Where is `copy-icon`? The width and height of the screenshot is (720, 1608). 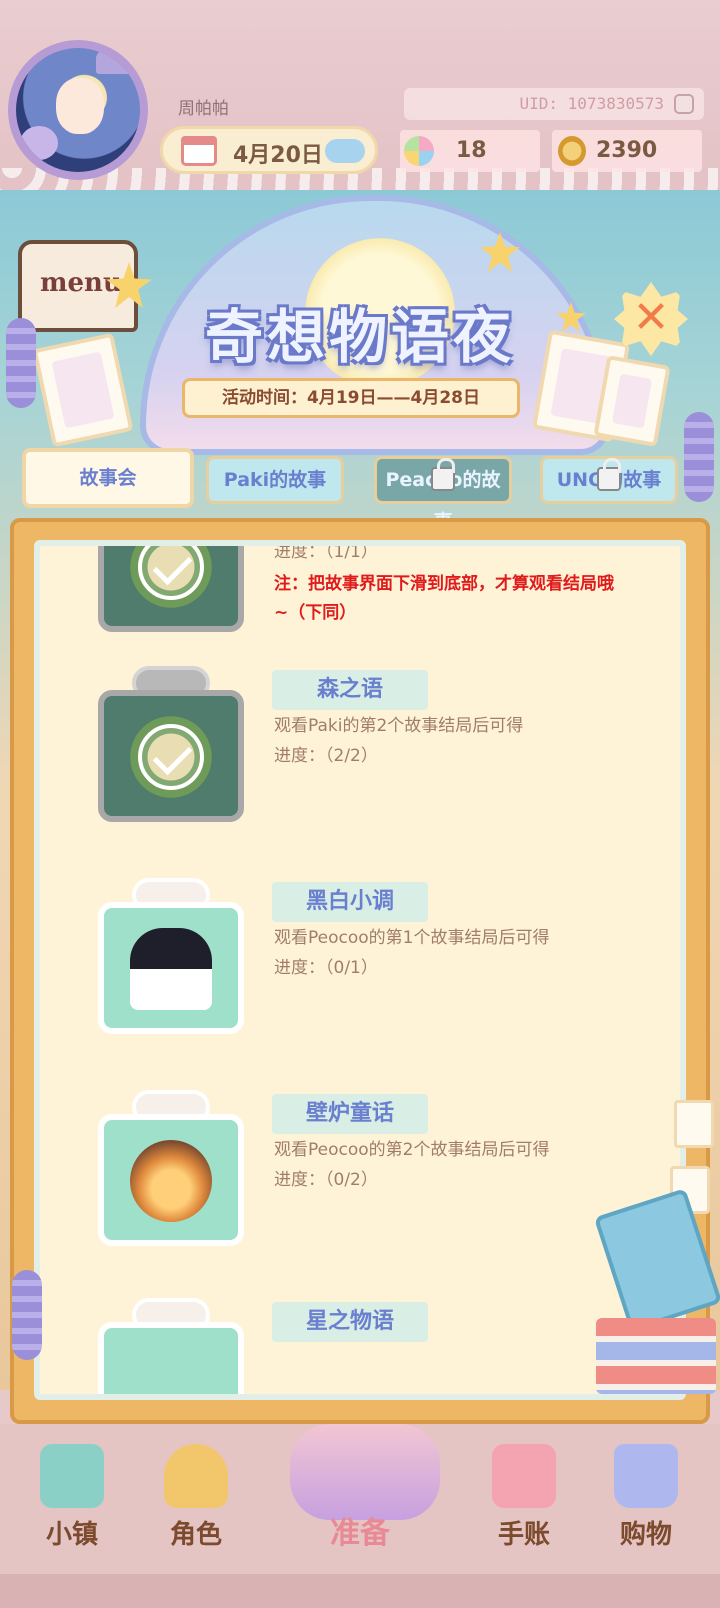 copy-icon is located at coordinates (684, 104).